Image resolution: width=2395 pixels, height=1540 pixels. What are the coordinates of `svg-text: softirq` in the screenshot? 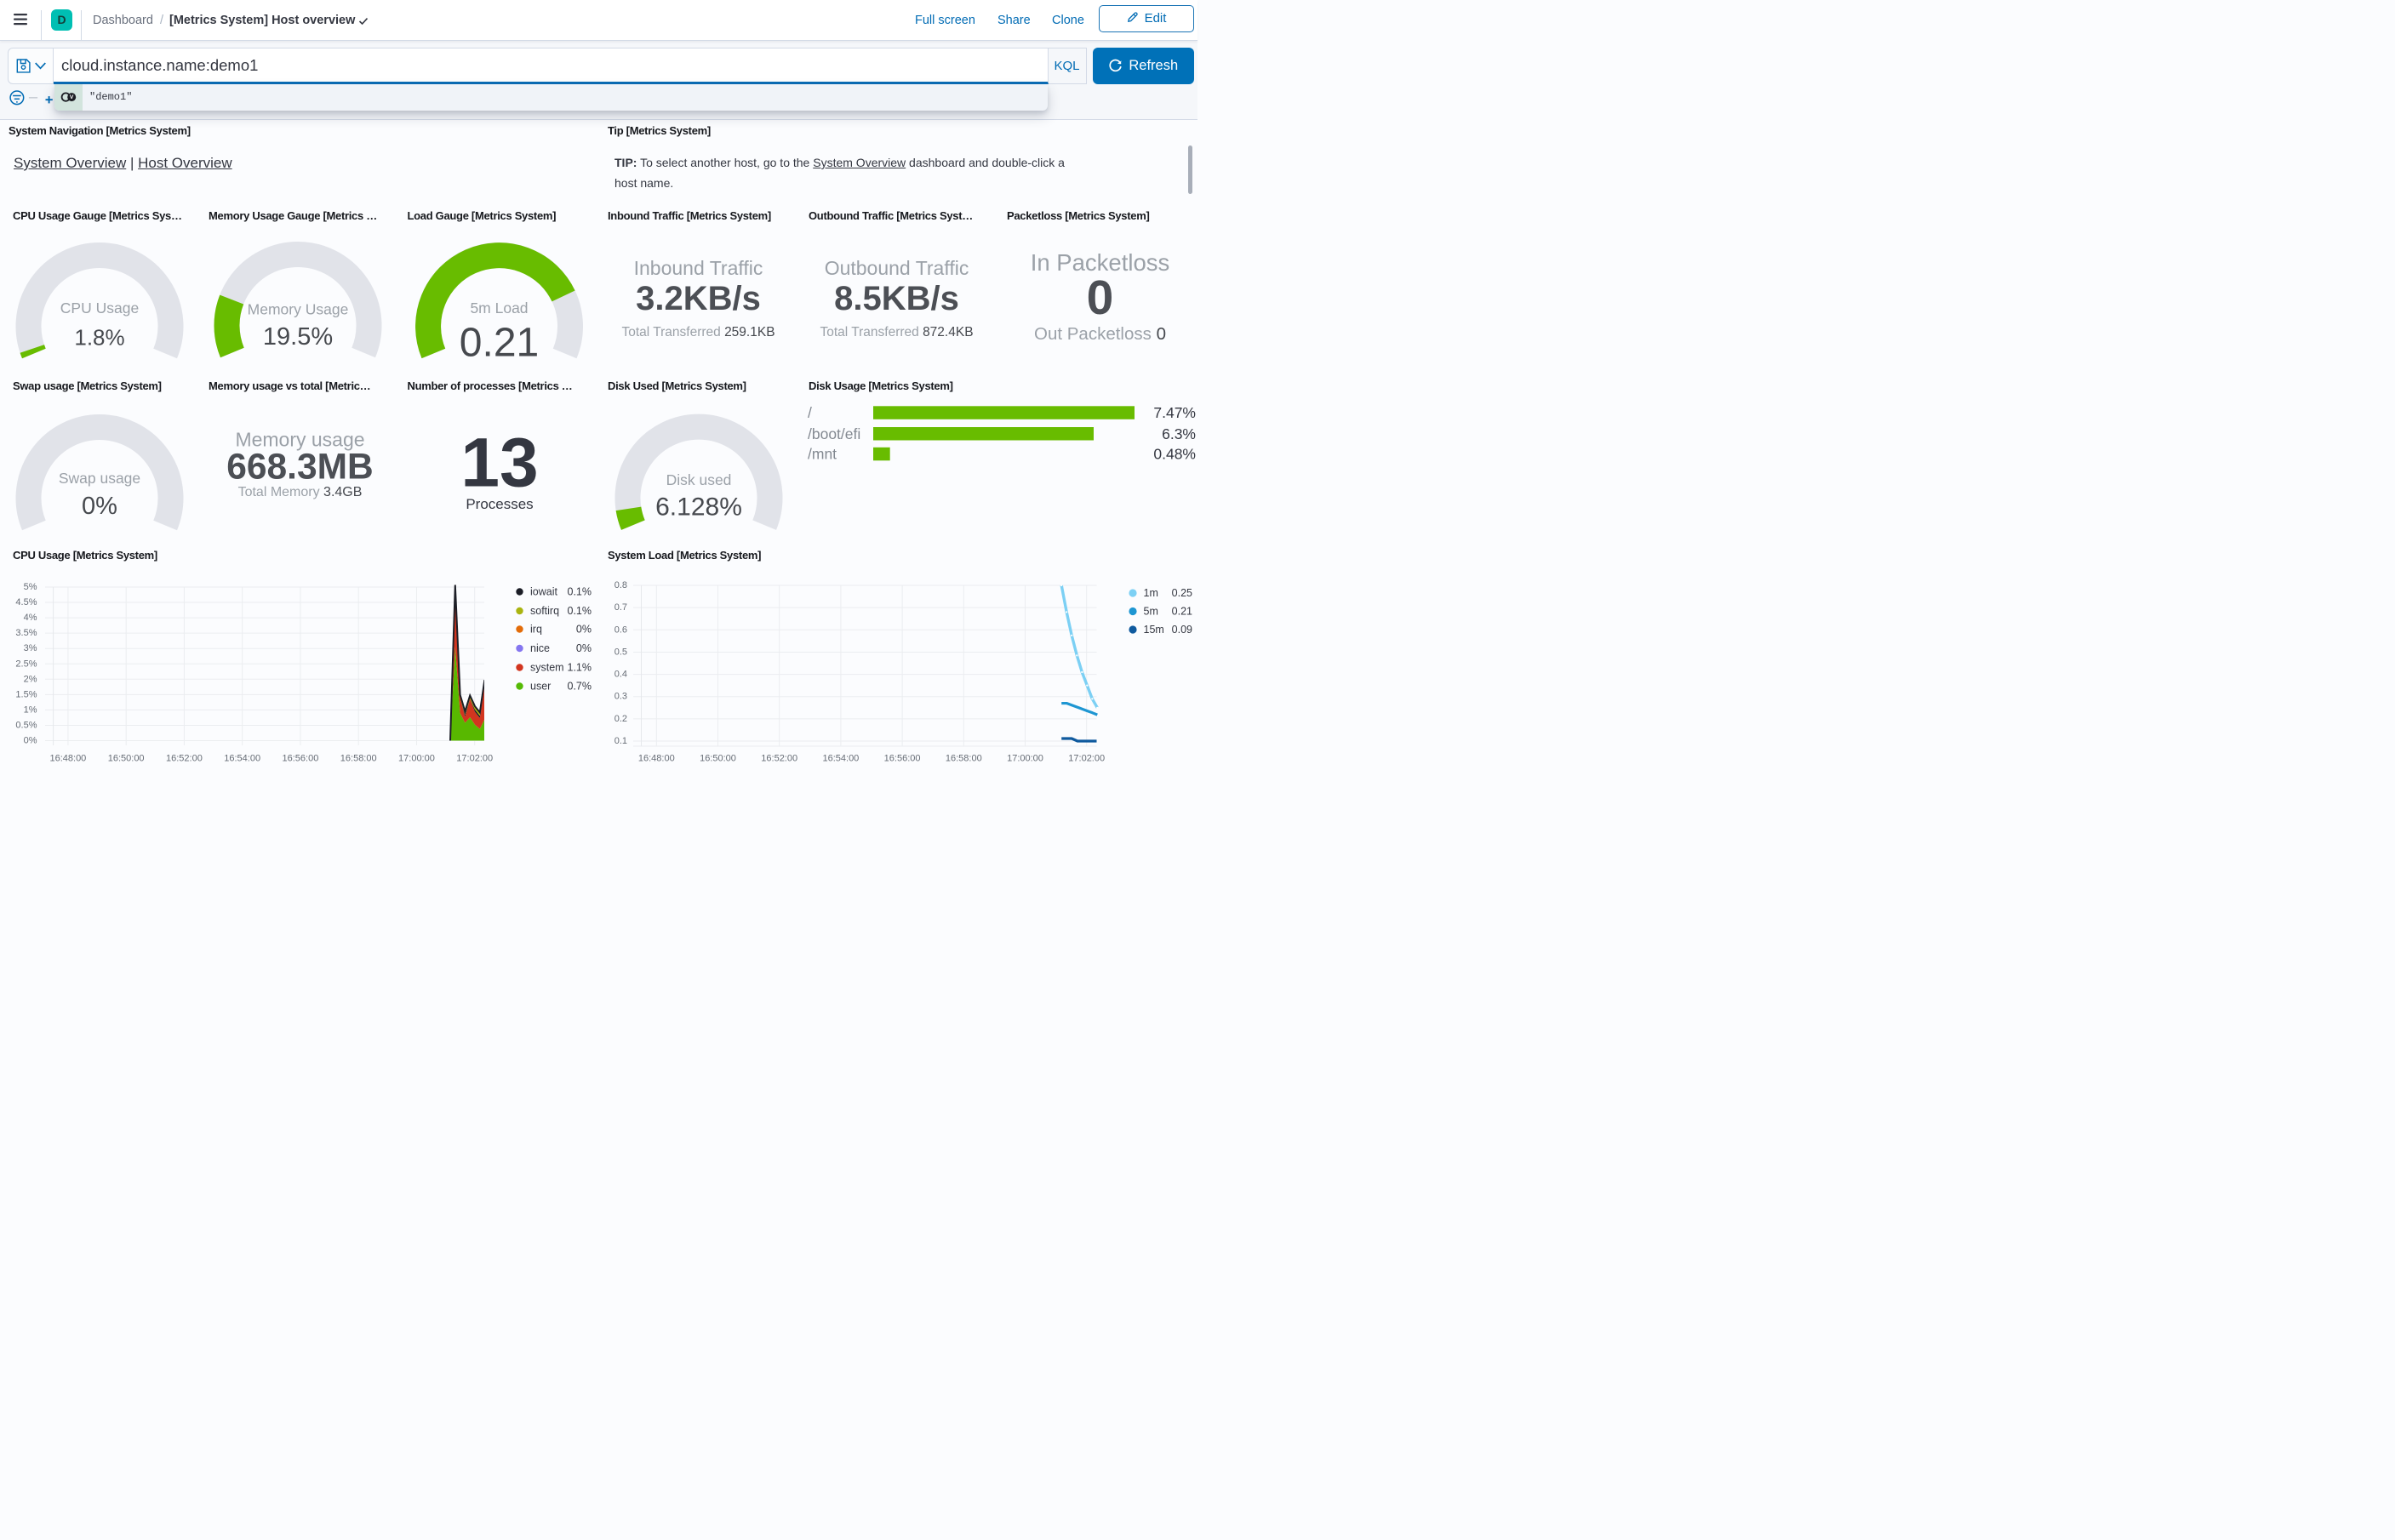 It's located at (544, 611).